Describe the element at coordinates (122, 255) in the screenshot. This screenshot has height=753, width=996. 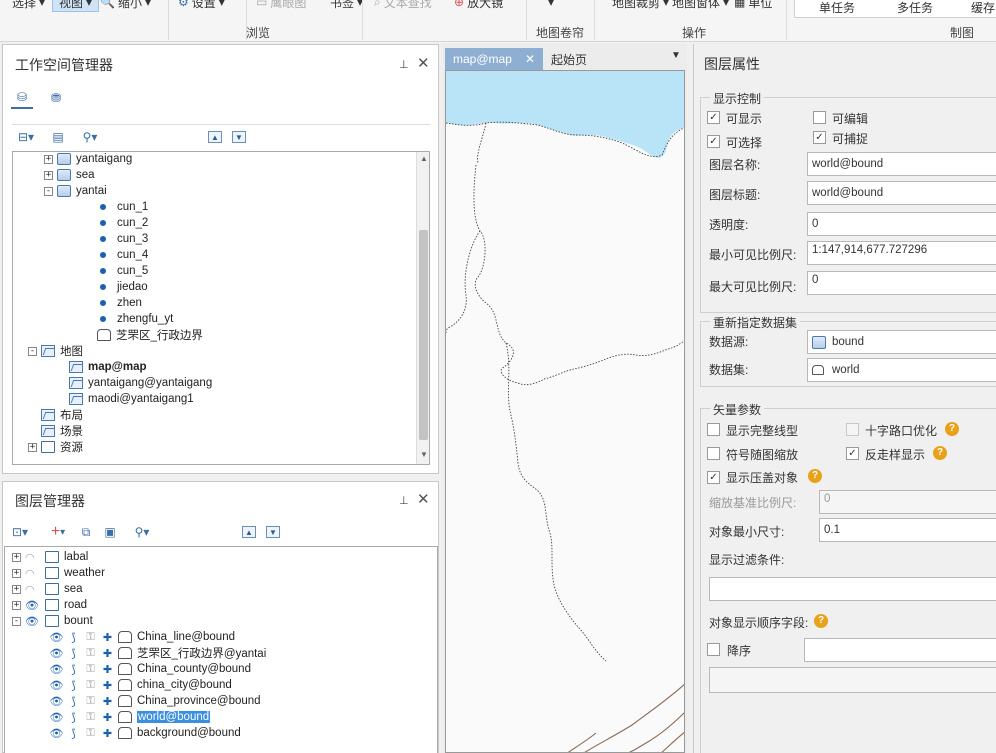
I see `workspace-node: cun_4` at that location.